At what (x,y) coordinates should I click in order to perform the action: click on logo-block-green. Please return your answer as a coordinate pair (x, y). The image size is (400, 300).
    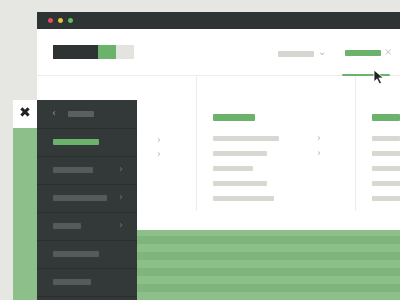
    Looking at the image, I should click on (107, 52).